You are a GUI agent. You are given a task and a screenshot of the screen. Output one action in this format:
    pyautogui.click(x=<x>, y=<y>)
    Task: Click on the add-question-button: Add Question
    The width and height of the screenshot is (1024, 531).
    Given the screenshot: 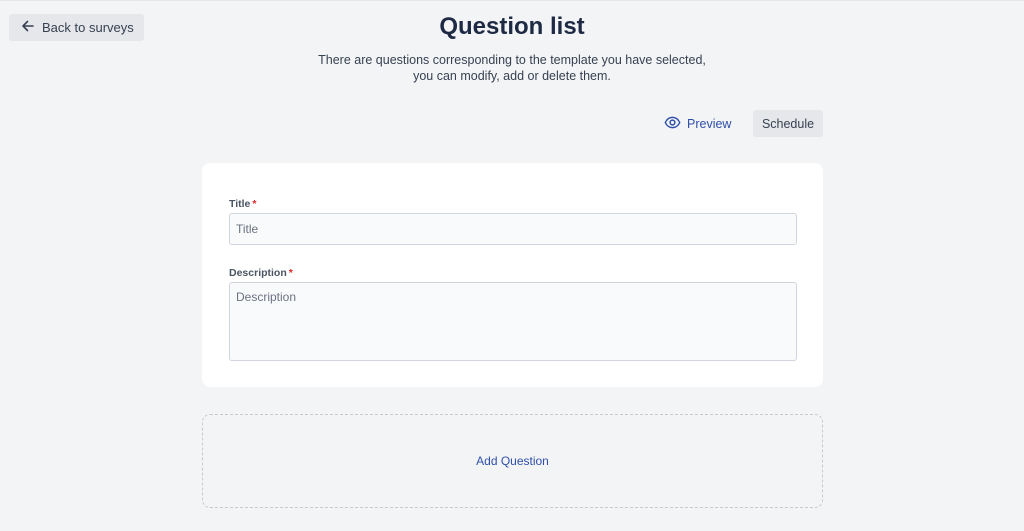 What is the action you would take?
    pyautogui.click(x=512, y=461)
    